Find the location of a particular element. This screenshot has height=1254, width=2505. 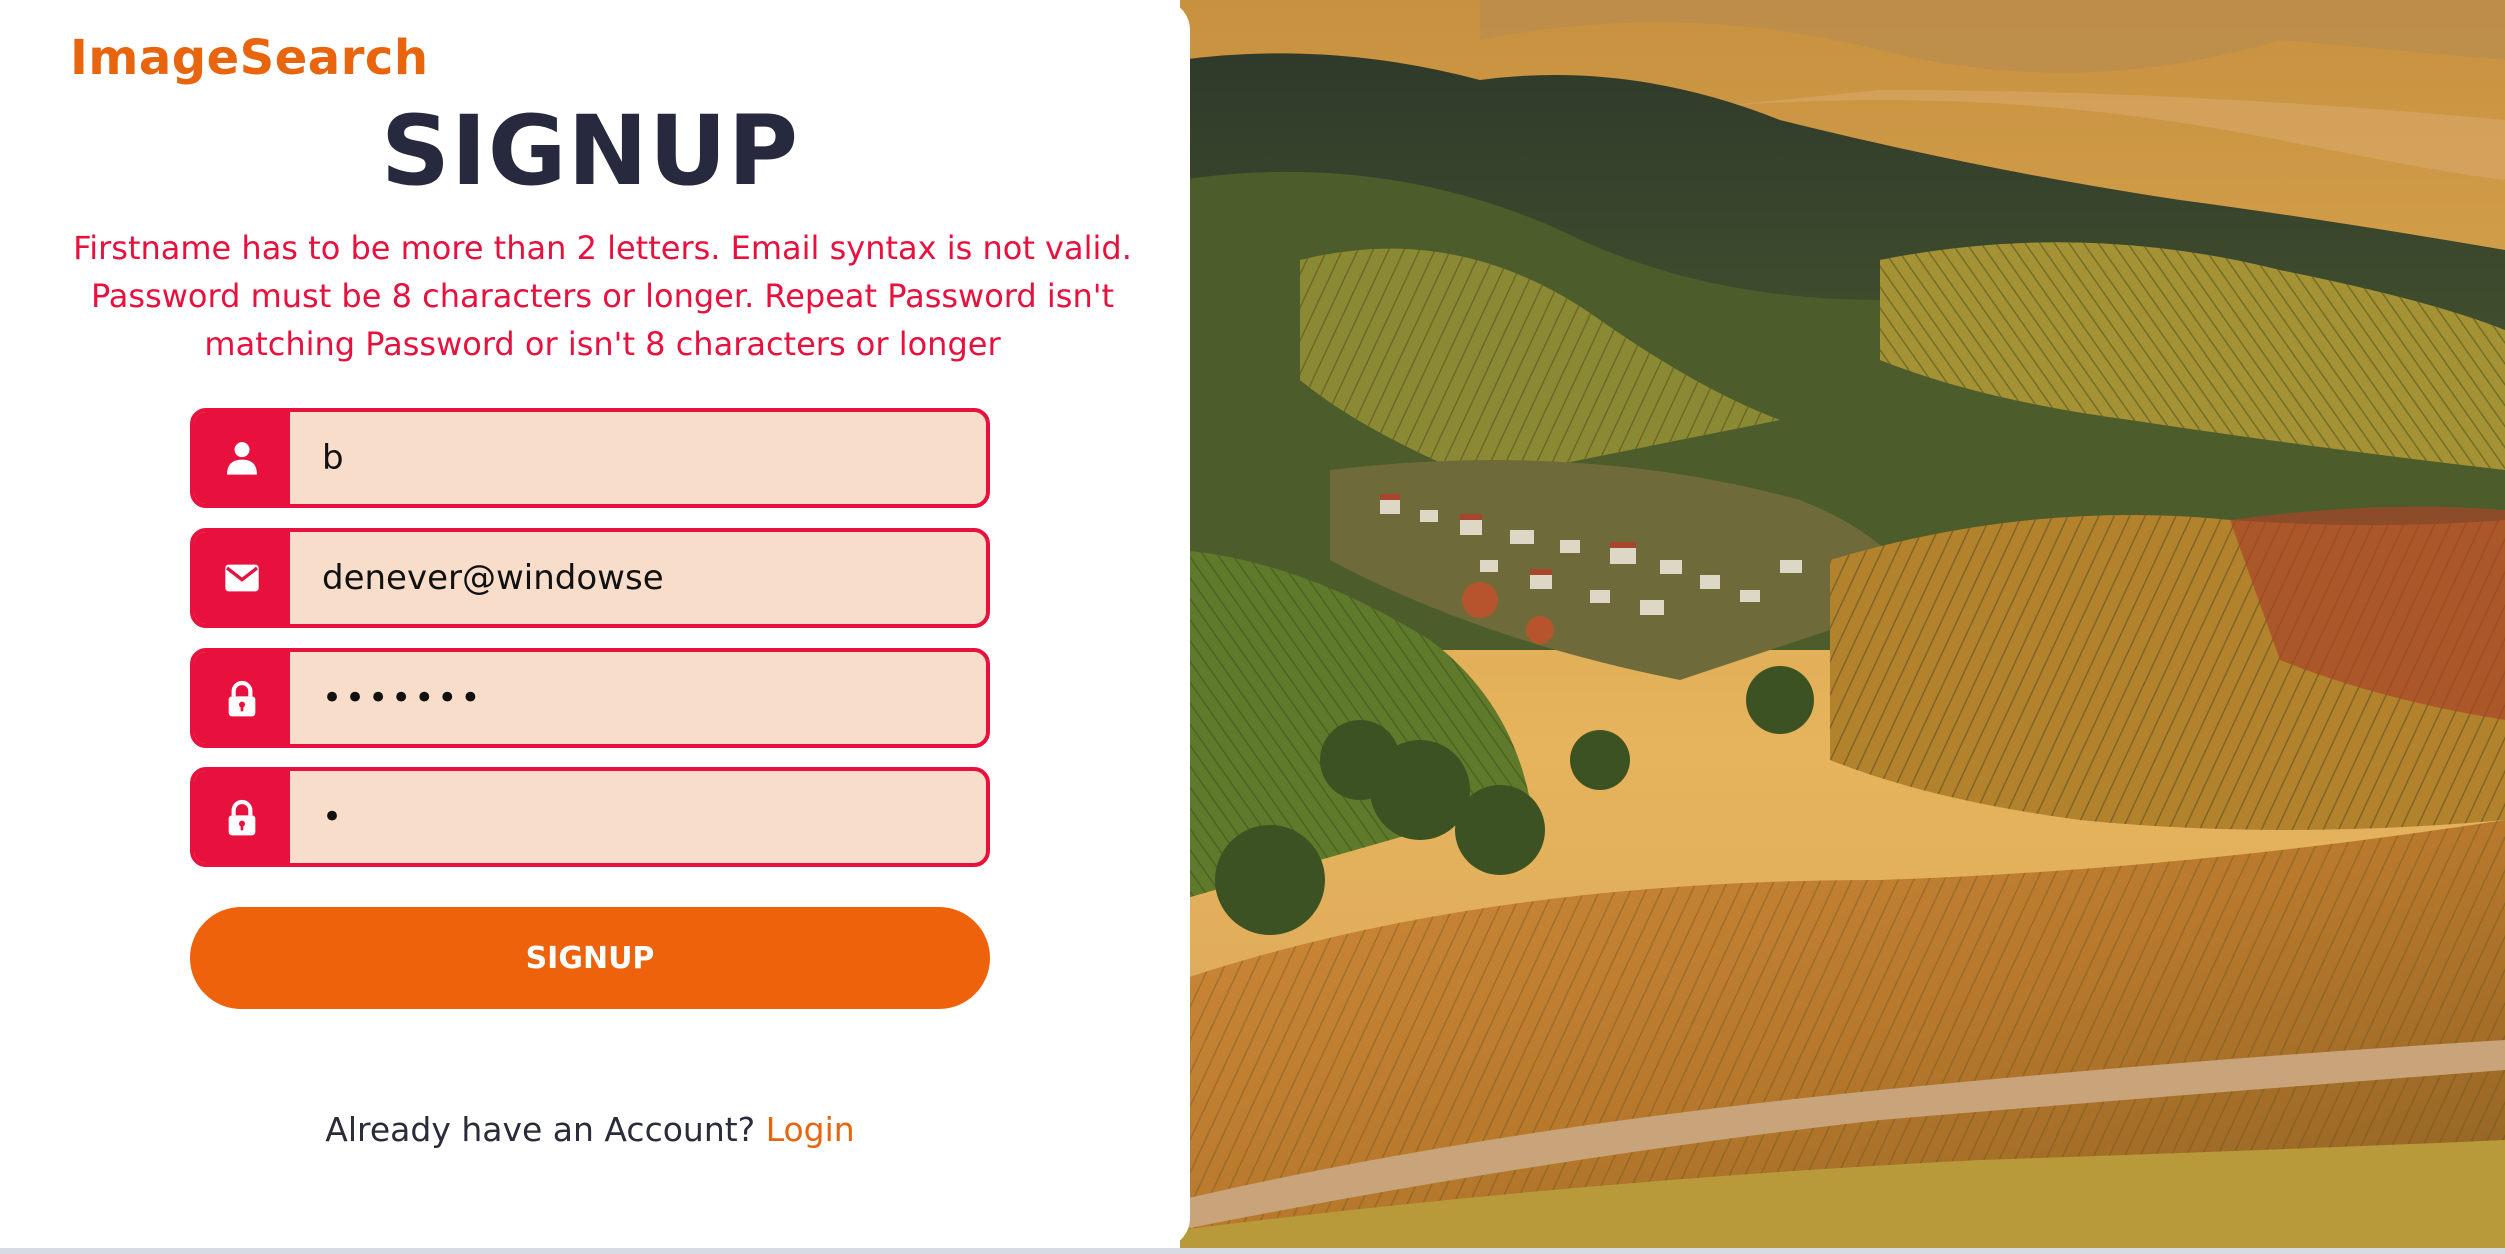

mail-icon is located at coordinates (242, 578).